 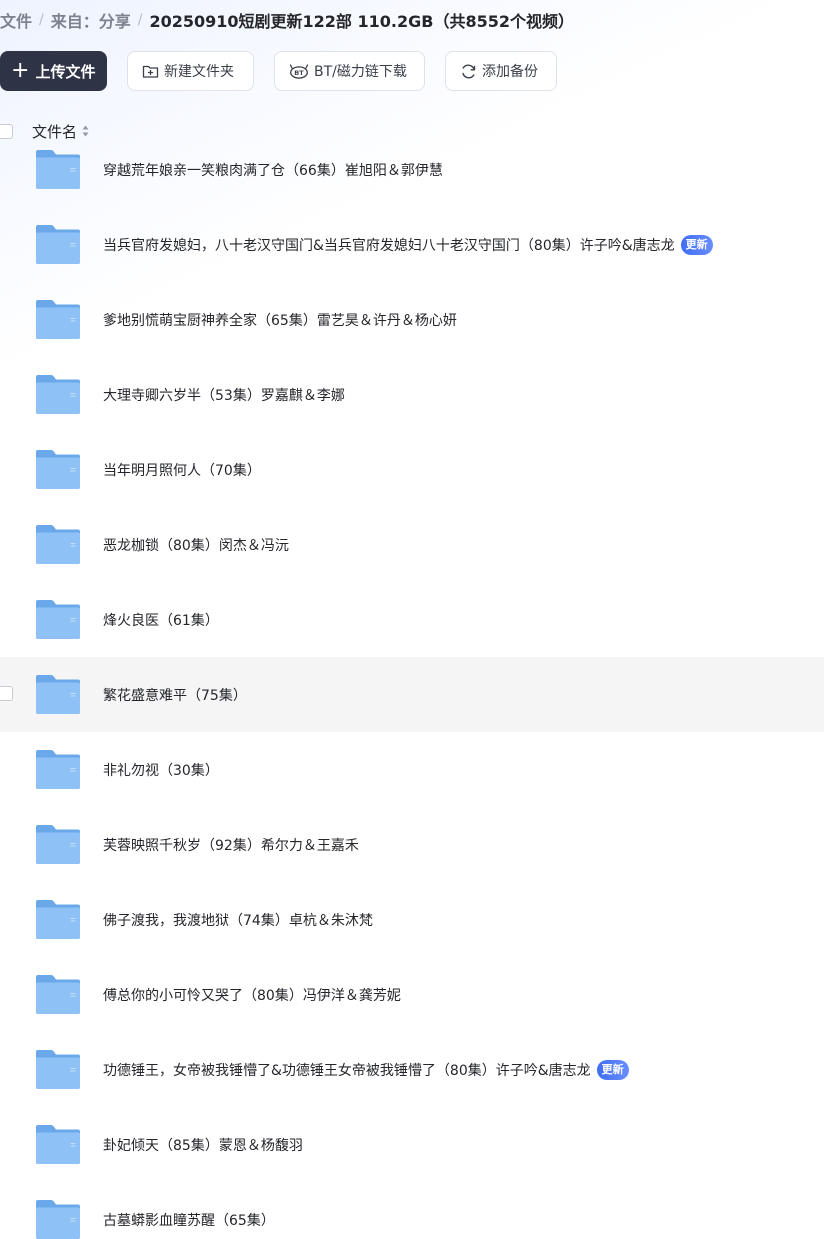 I want to click on breadcrumb-item-shared: 来自：分享, so click(x=91, y=20).